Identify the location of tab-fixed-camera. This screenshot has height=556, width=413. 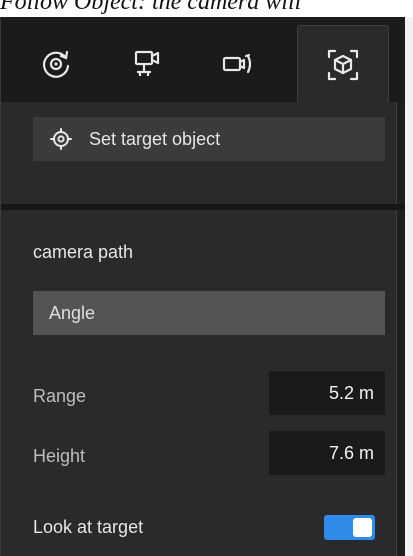
(147, 64).